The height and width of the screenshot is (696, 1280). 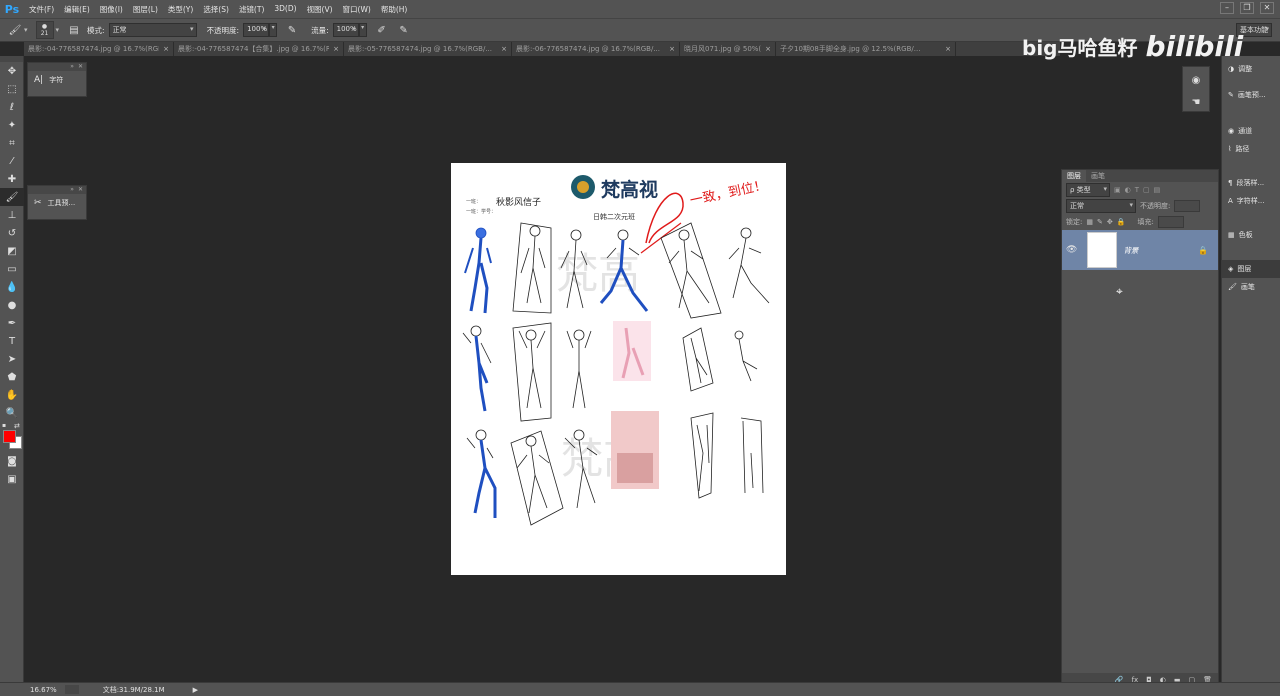 I want to click on tool-preset-dropdown: ▾, so click(x=26, y=30).